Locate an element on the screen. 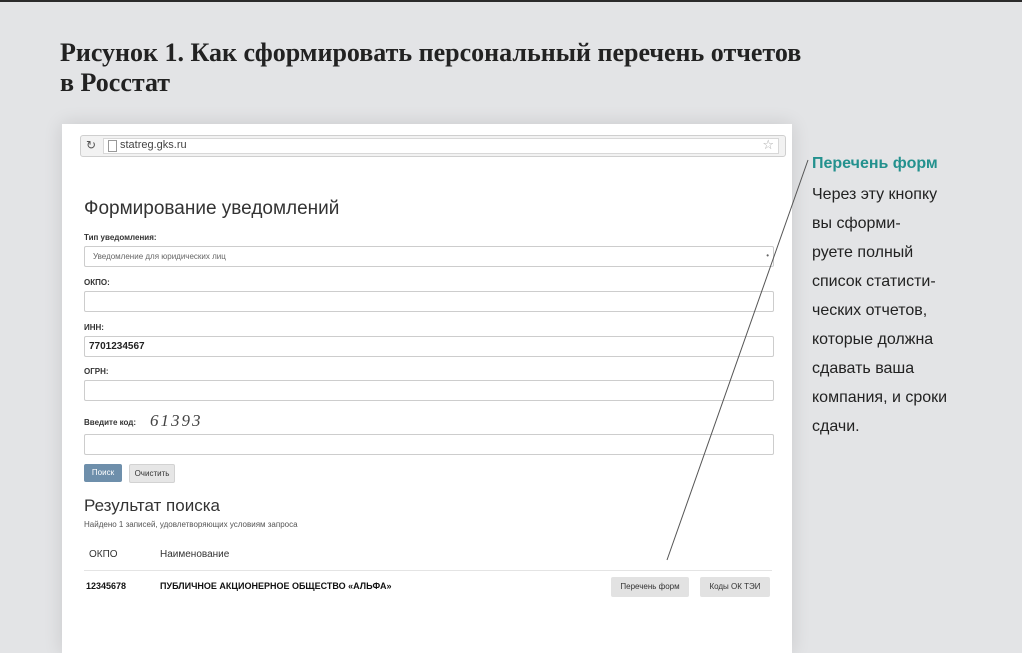 The image size is (1022, 653). callout-pointer is located at coordinates (737, 360).